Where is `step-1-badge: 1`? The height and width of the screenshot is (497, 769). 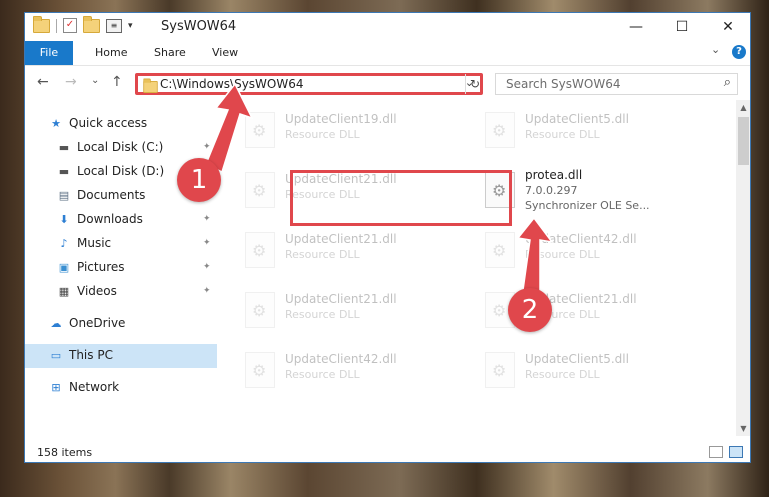 step-1-badge: 1 is located at coordinates (199, 180).